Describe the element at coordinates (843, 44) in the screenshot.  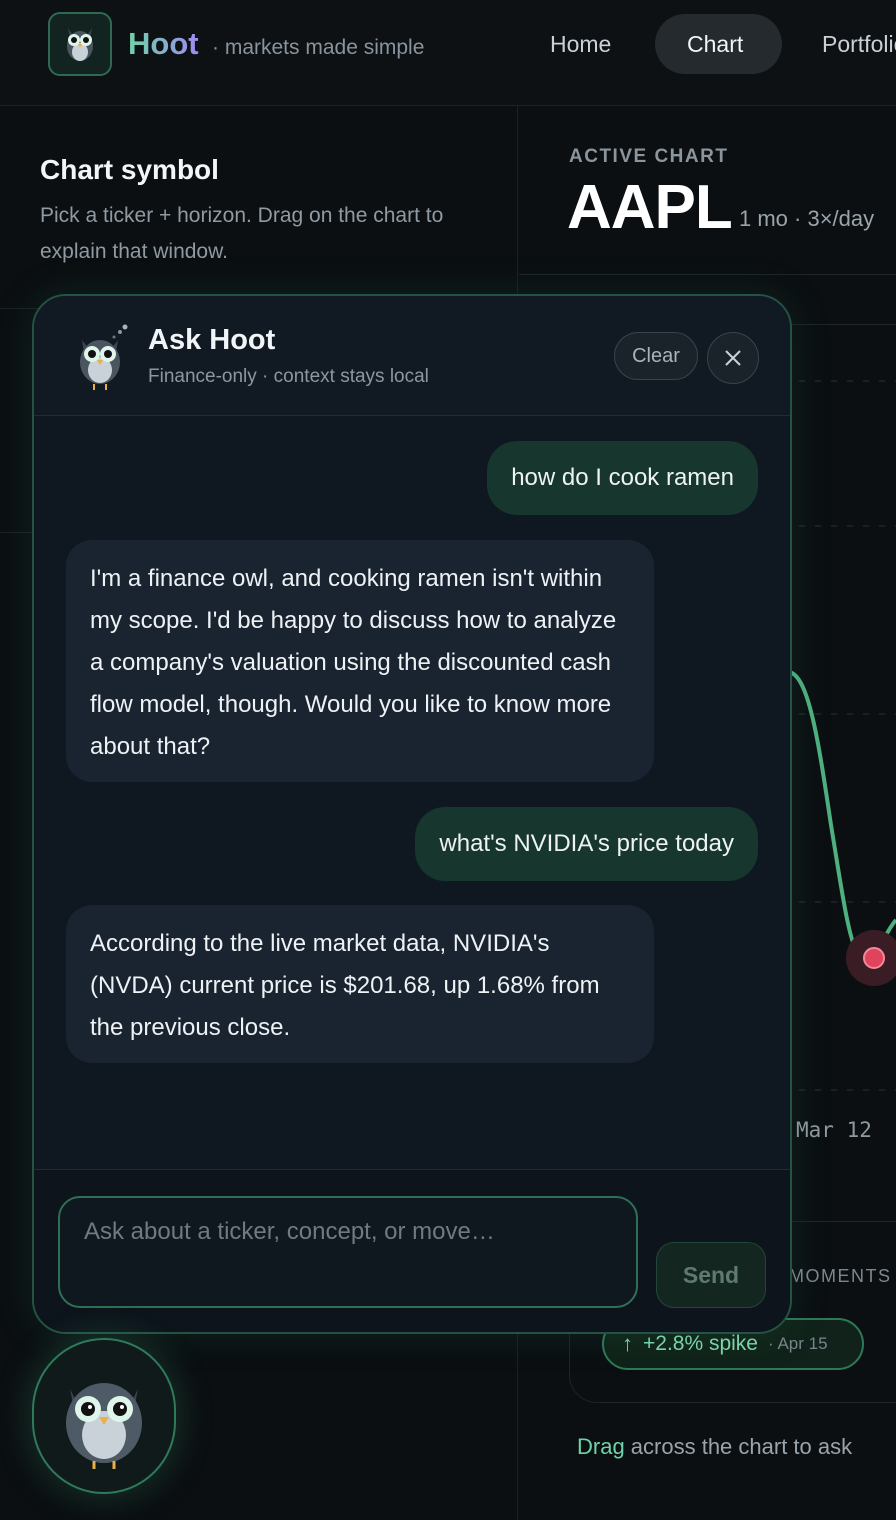
I see `nav-portfolio: Portfolio` at that location.